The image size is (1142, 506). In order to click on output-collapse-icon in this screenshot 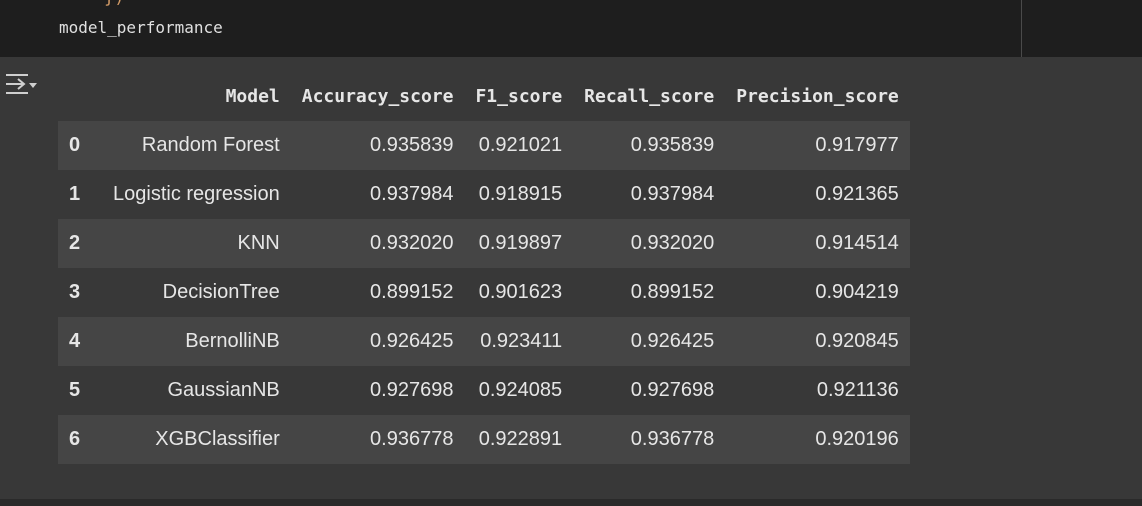, I will do `click(20, 84)`.